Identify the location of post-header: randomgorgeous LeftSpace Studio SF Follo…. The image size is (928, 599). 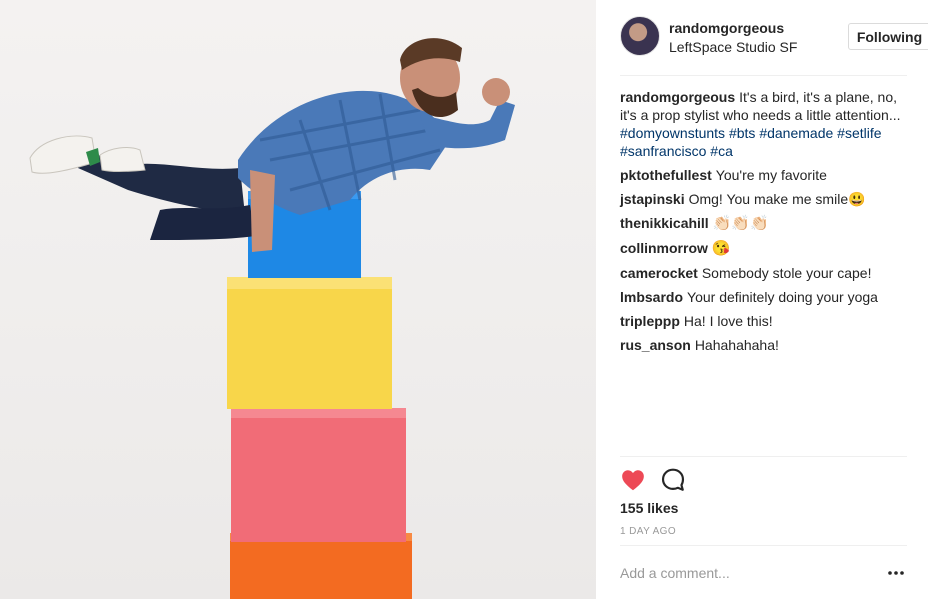
(774, 38).